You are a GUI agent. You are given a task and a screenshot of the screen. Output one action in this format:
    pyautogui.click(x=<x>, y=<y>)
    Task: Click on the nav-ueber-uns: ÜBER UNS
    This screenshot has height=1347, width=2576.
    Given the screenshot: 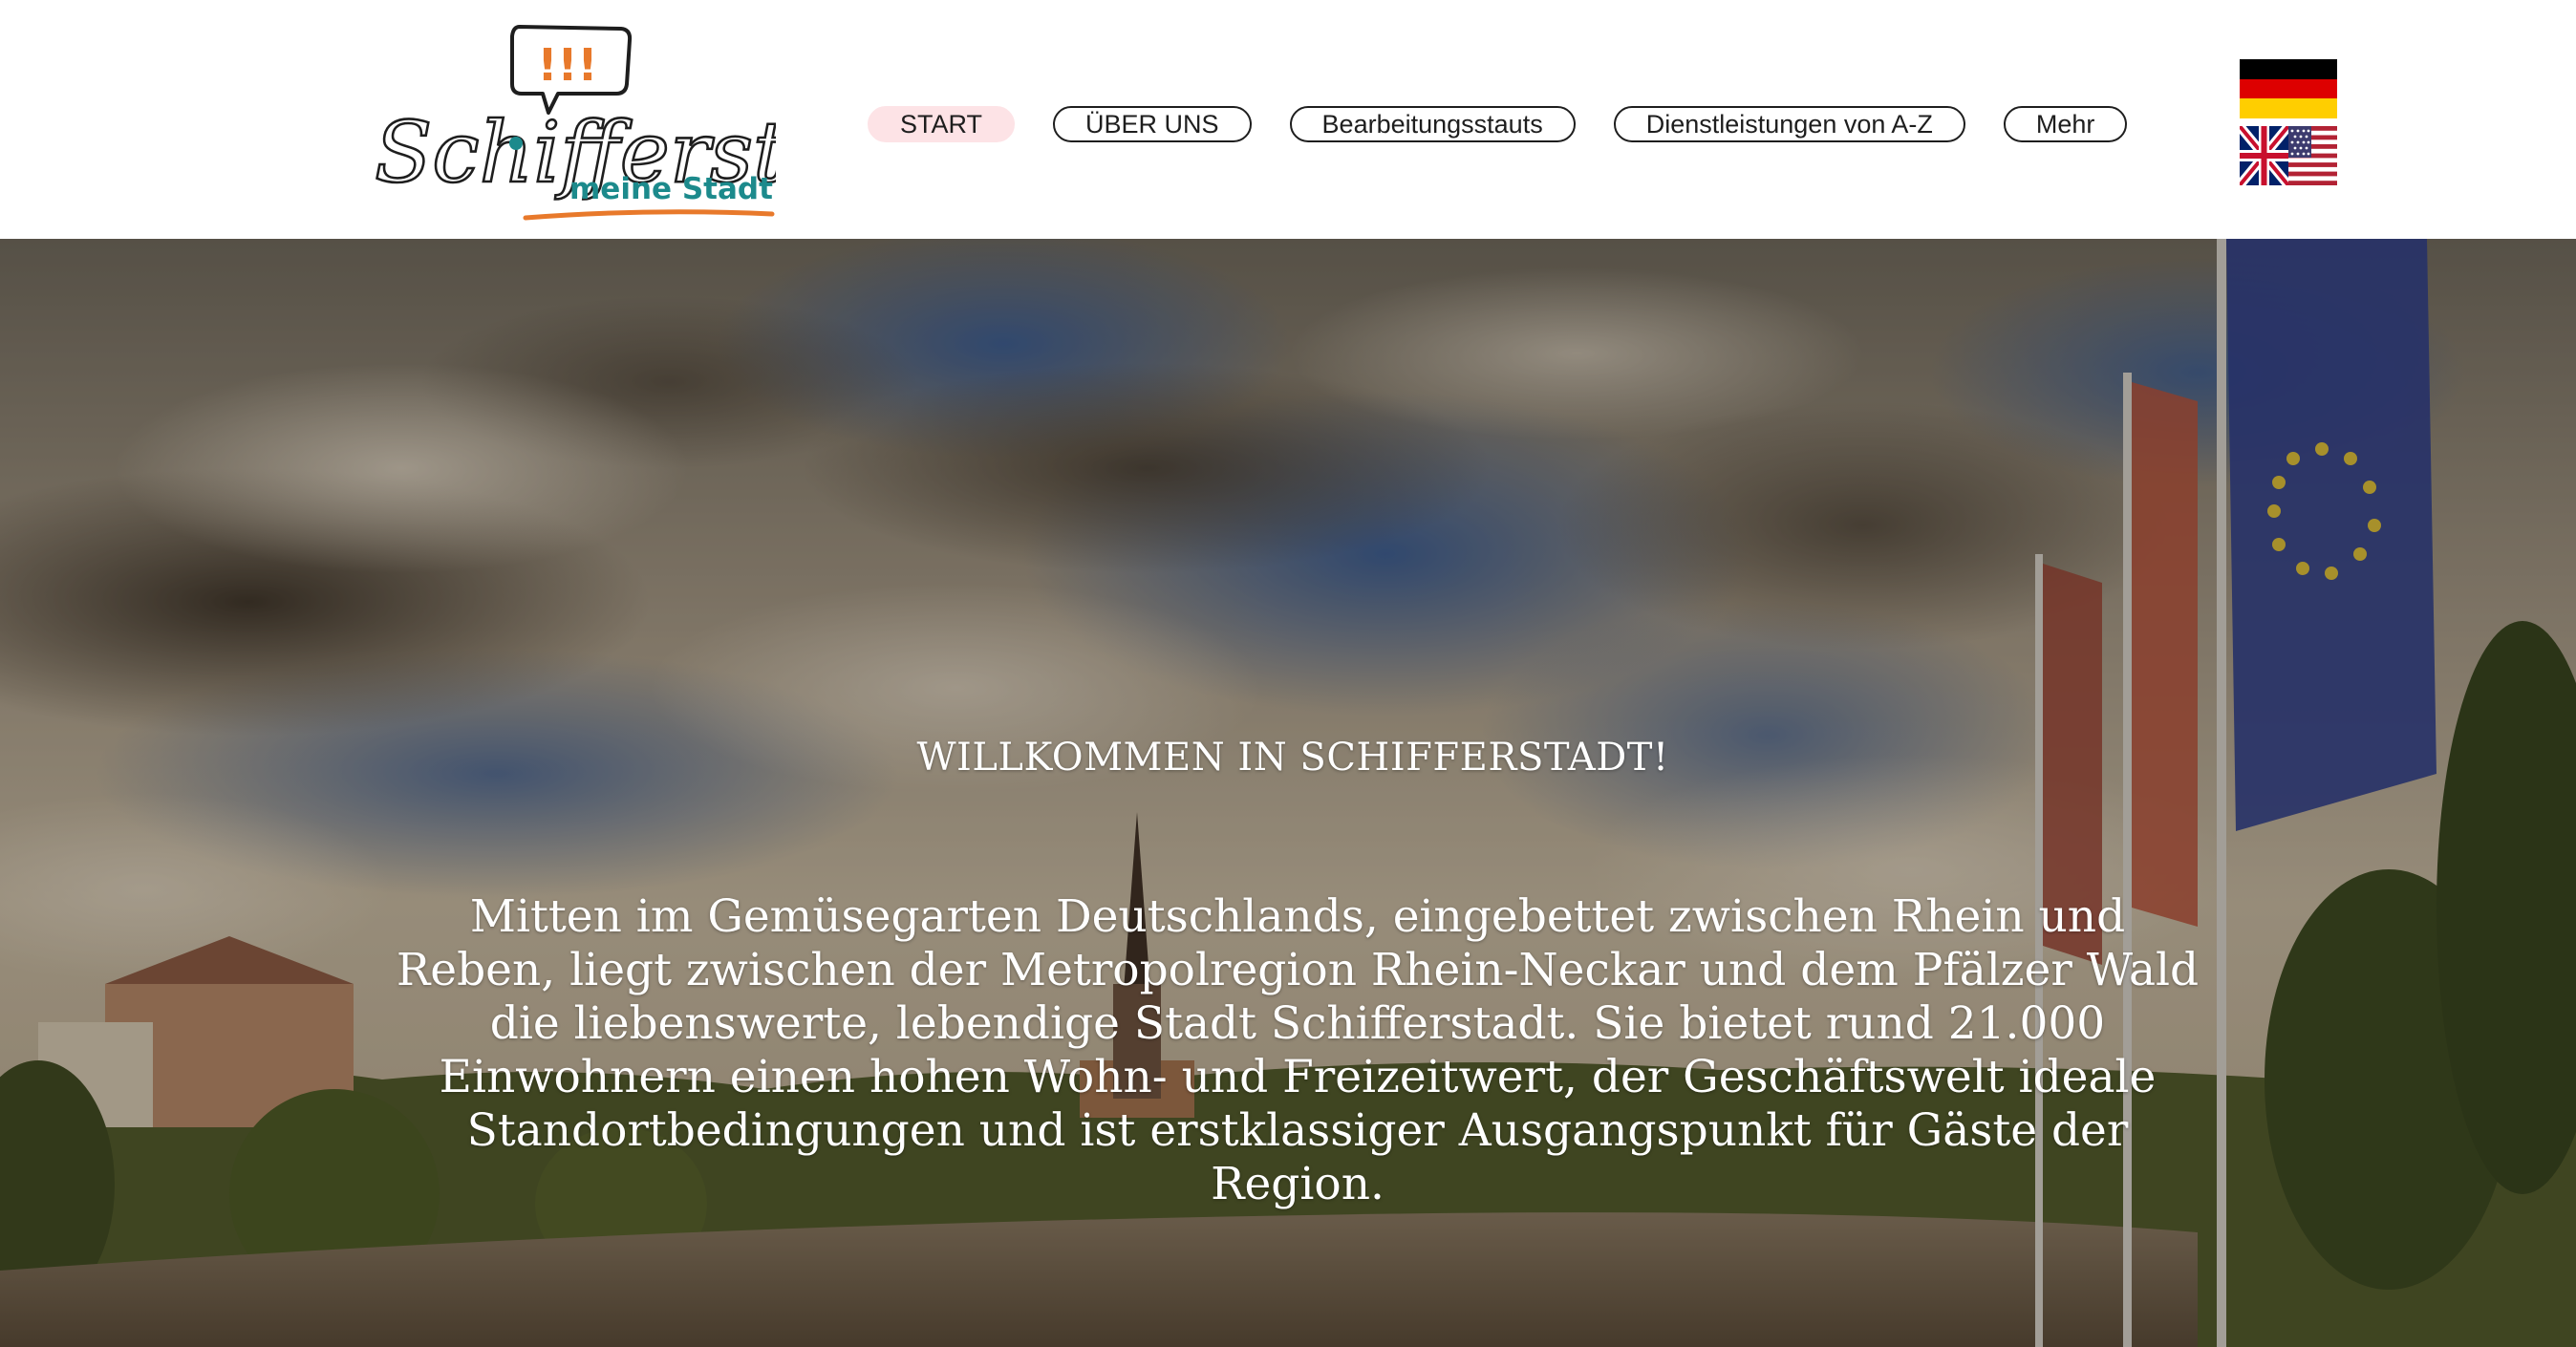 What is the action you would take?
    pyautogui.click(x=1152, y=124)
    